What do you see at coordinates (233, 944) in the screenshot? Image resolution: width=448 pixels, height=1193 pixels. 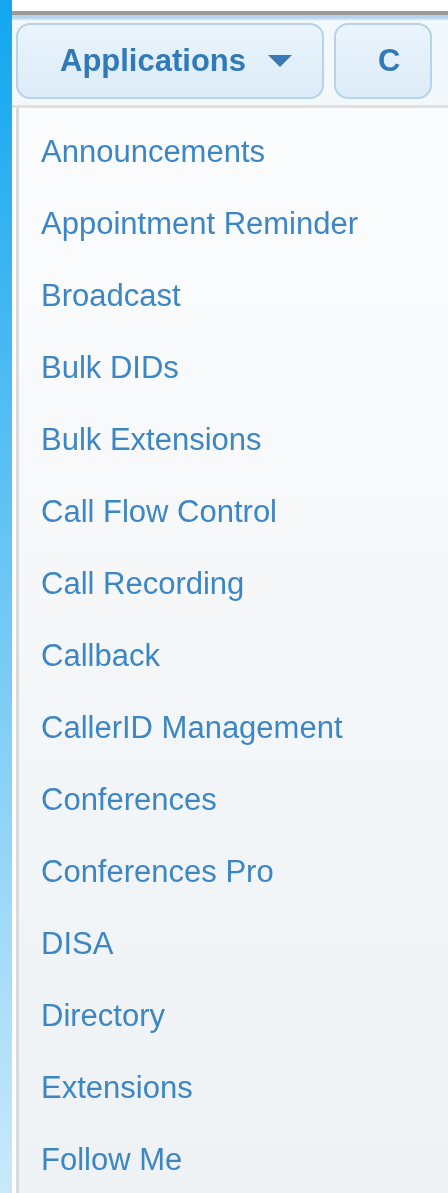 I see `menu-item: DISA` at bounding box center [233, 944].